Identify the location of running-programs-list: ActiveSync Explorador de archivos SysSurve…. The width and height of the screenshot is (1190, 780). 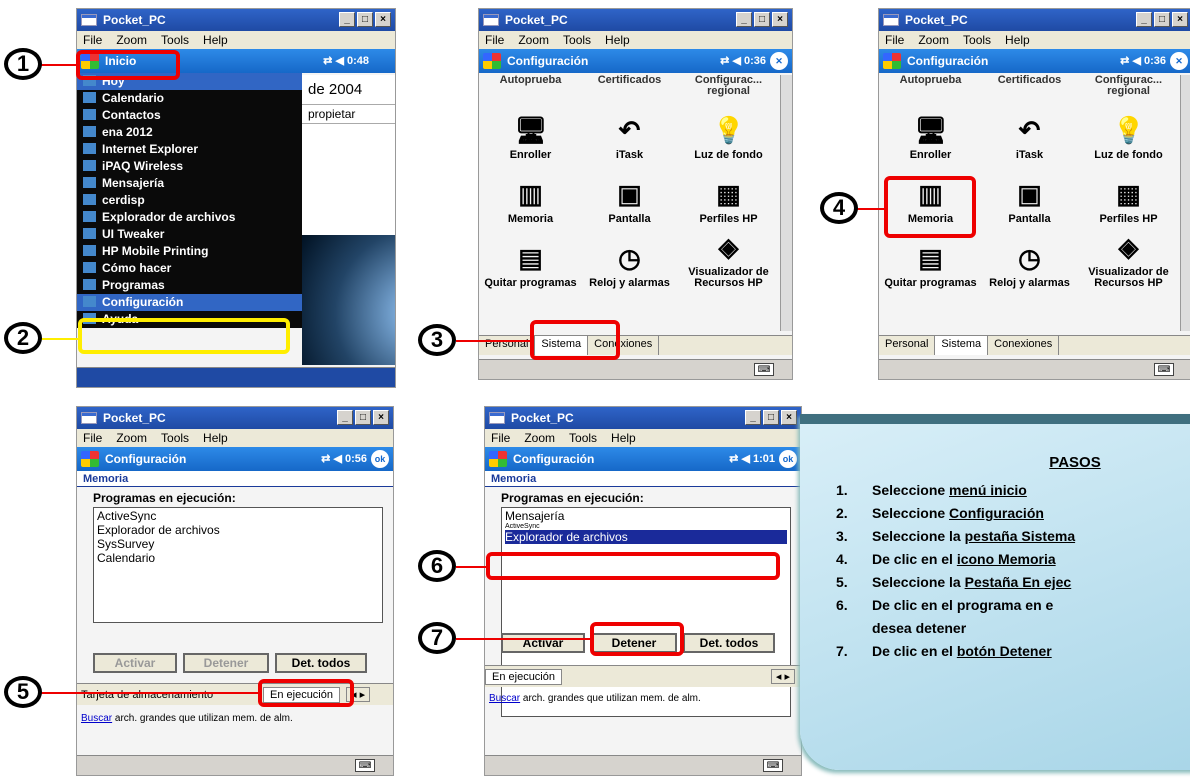
(238, 565).